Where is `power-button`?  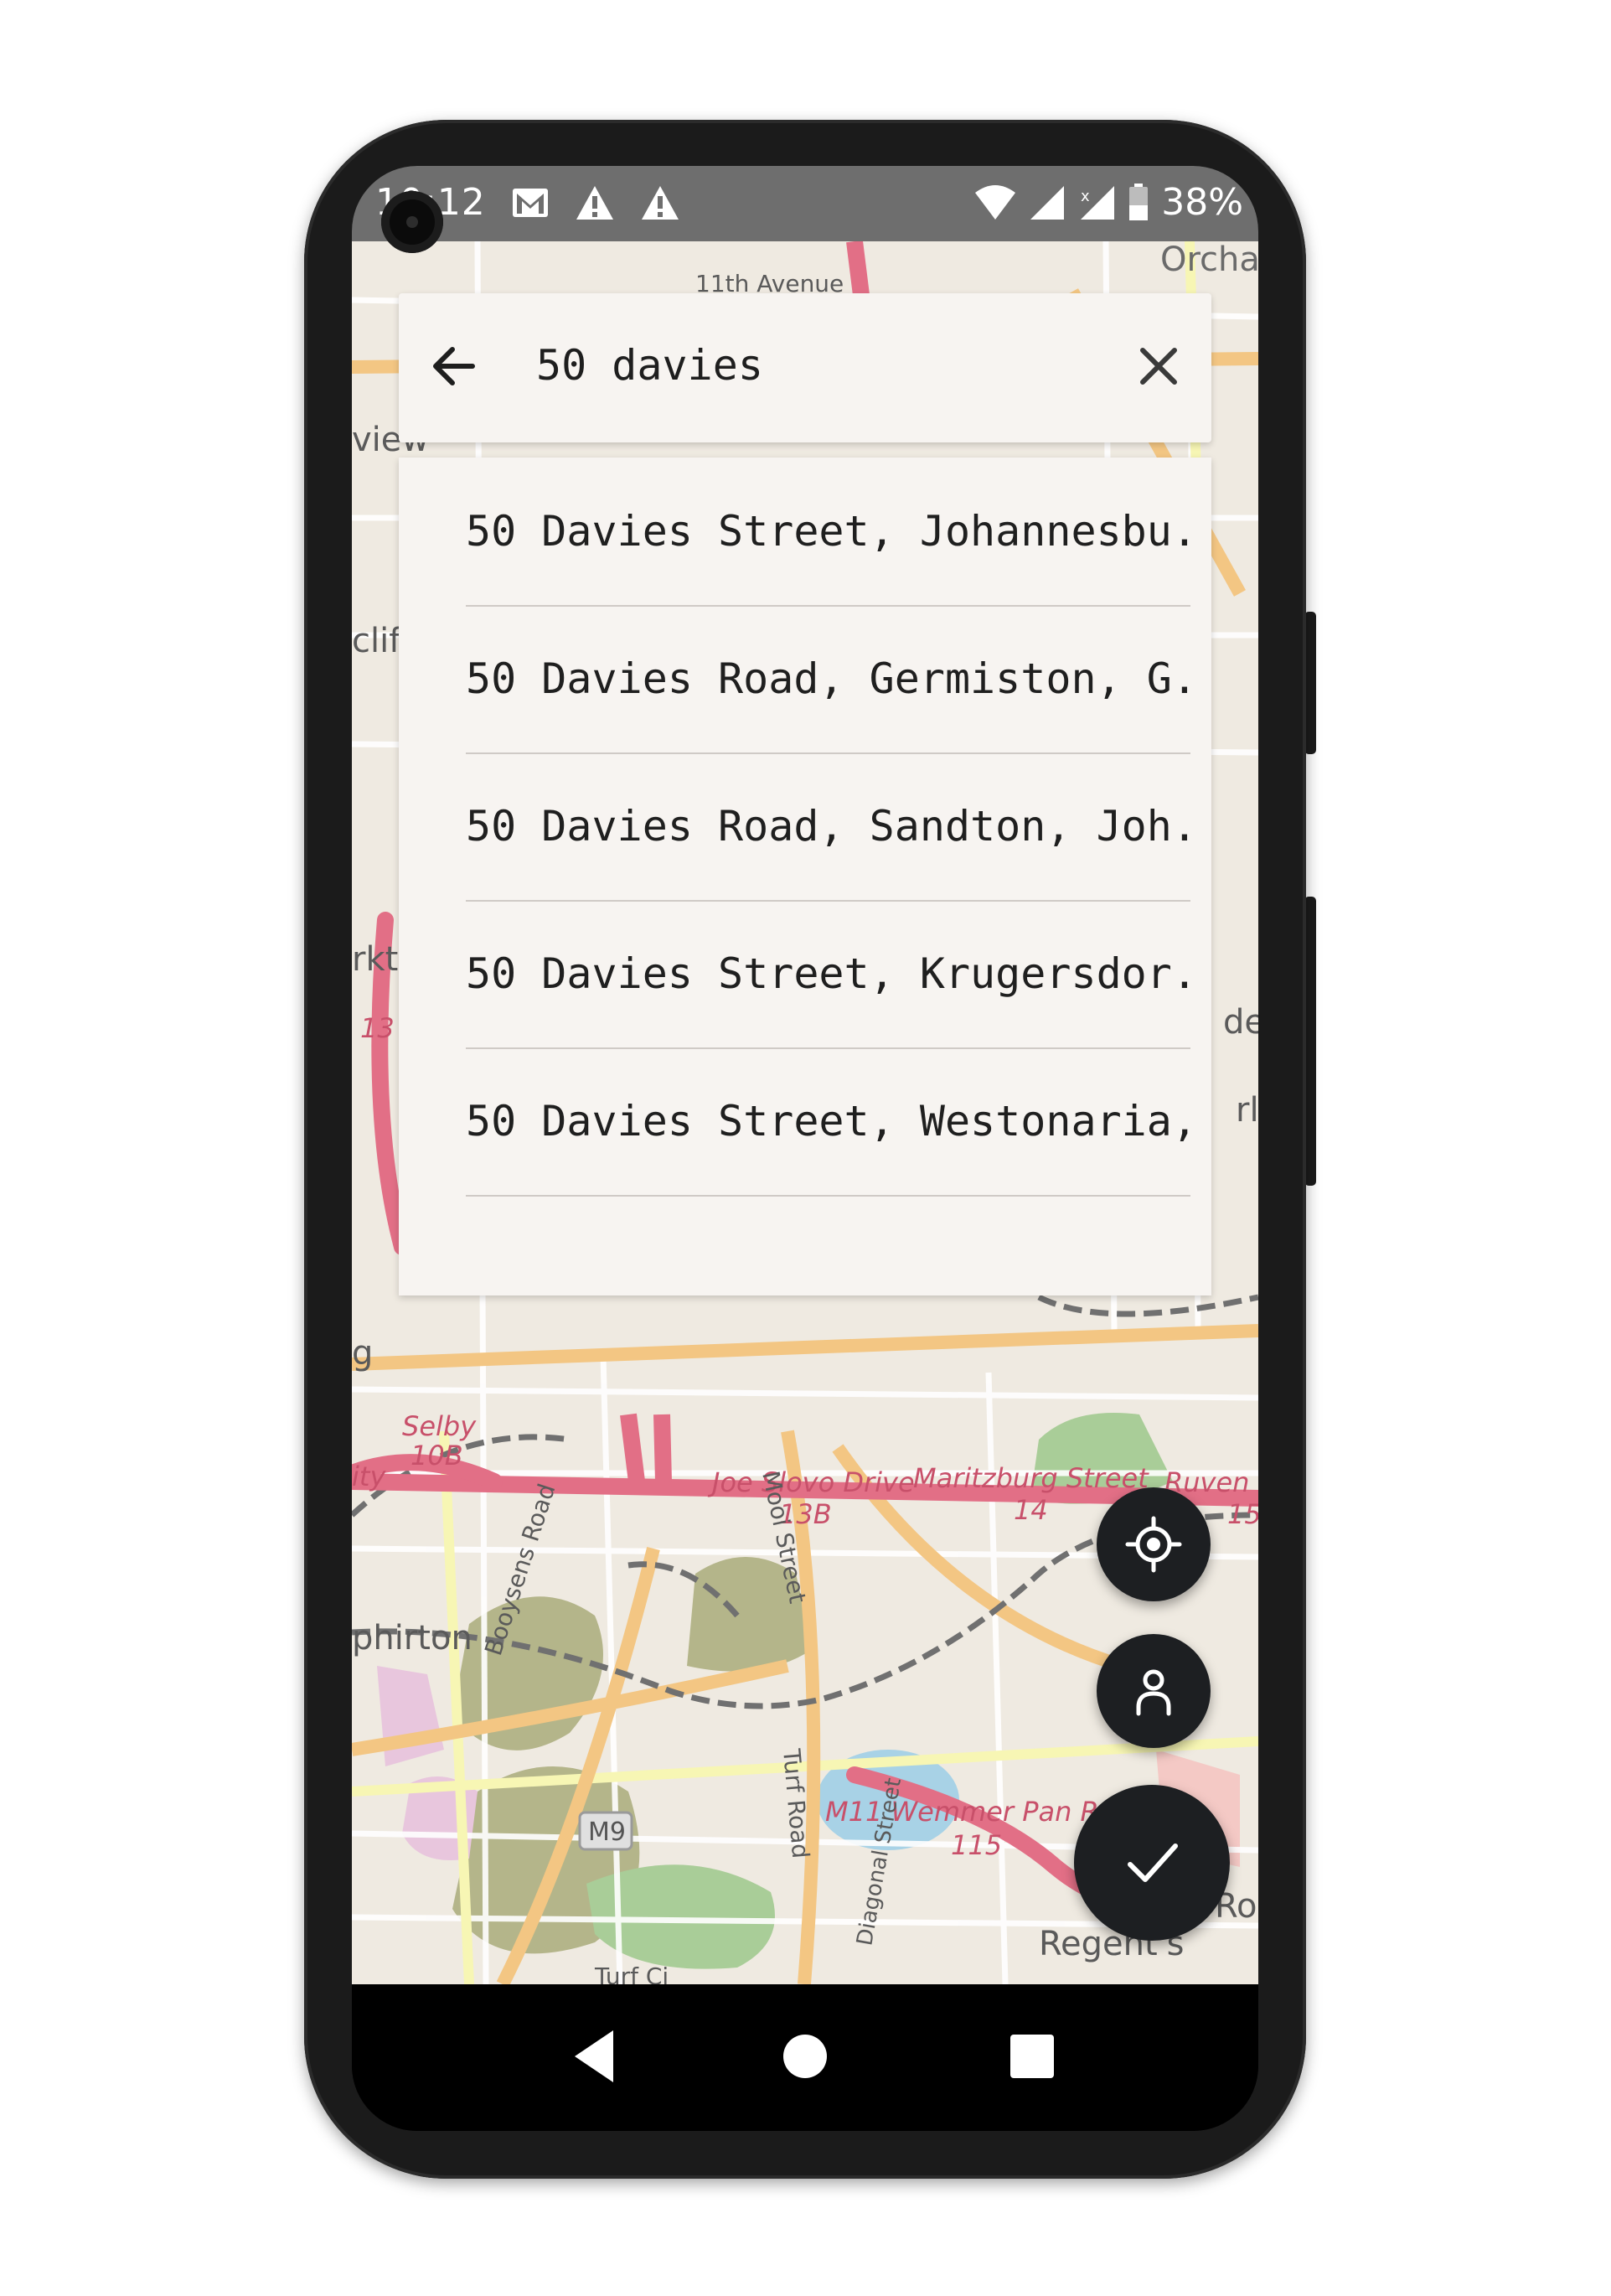
power-button is located at coordinates (1310, 683).